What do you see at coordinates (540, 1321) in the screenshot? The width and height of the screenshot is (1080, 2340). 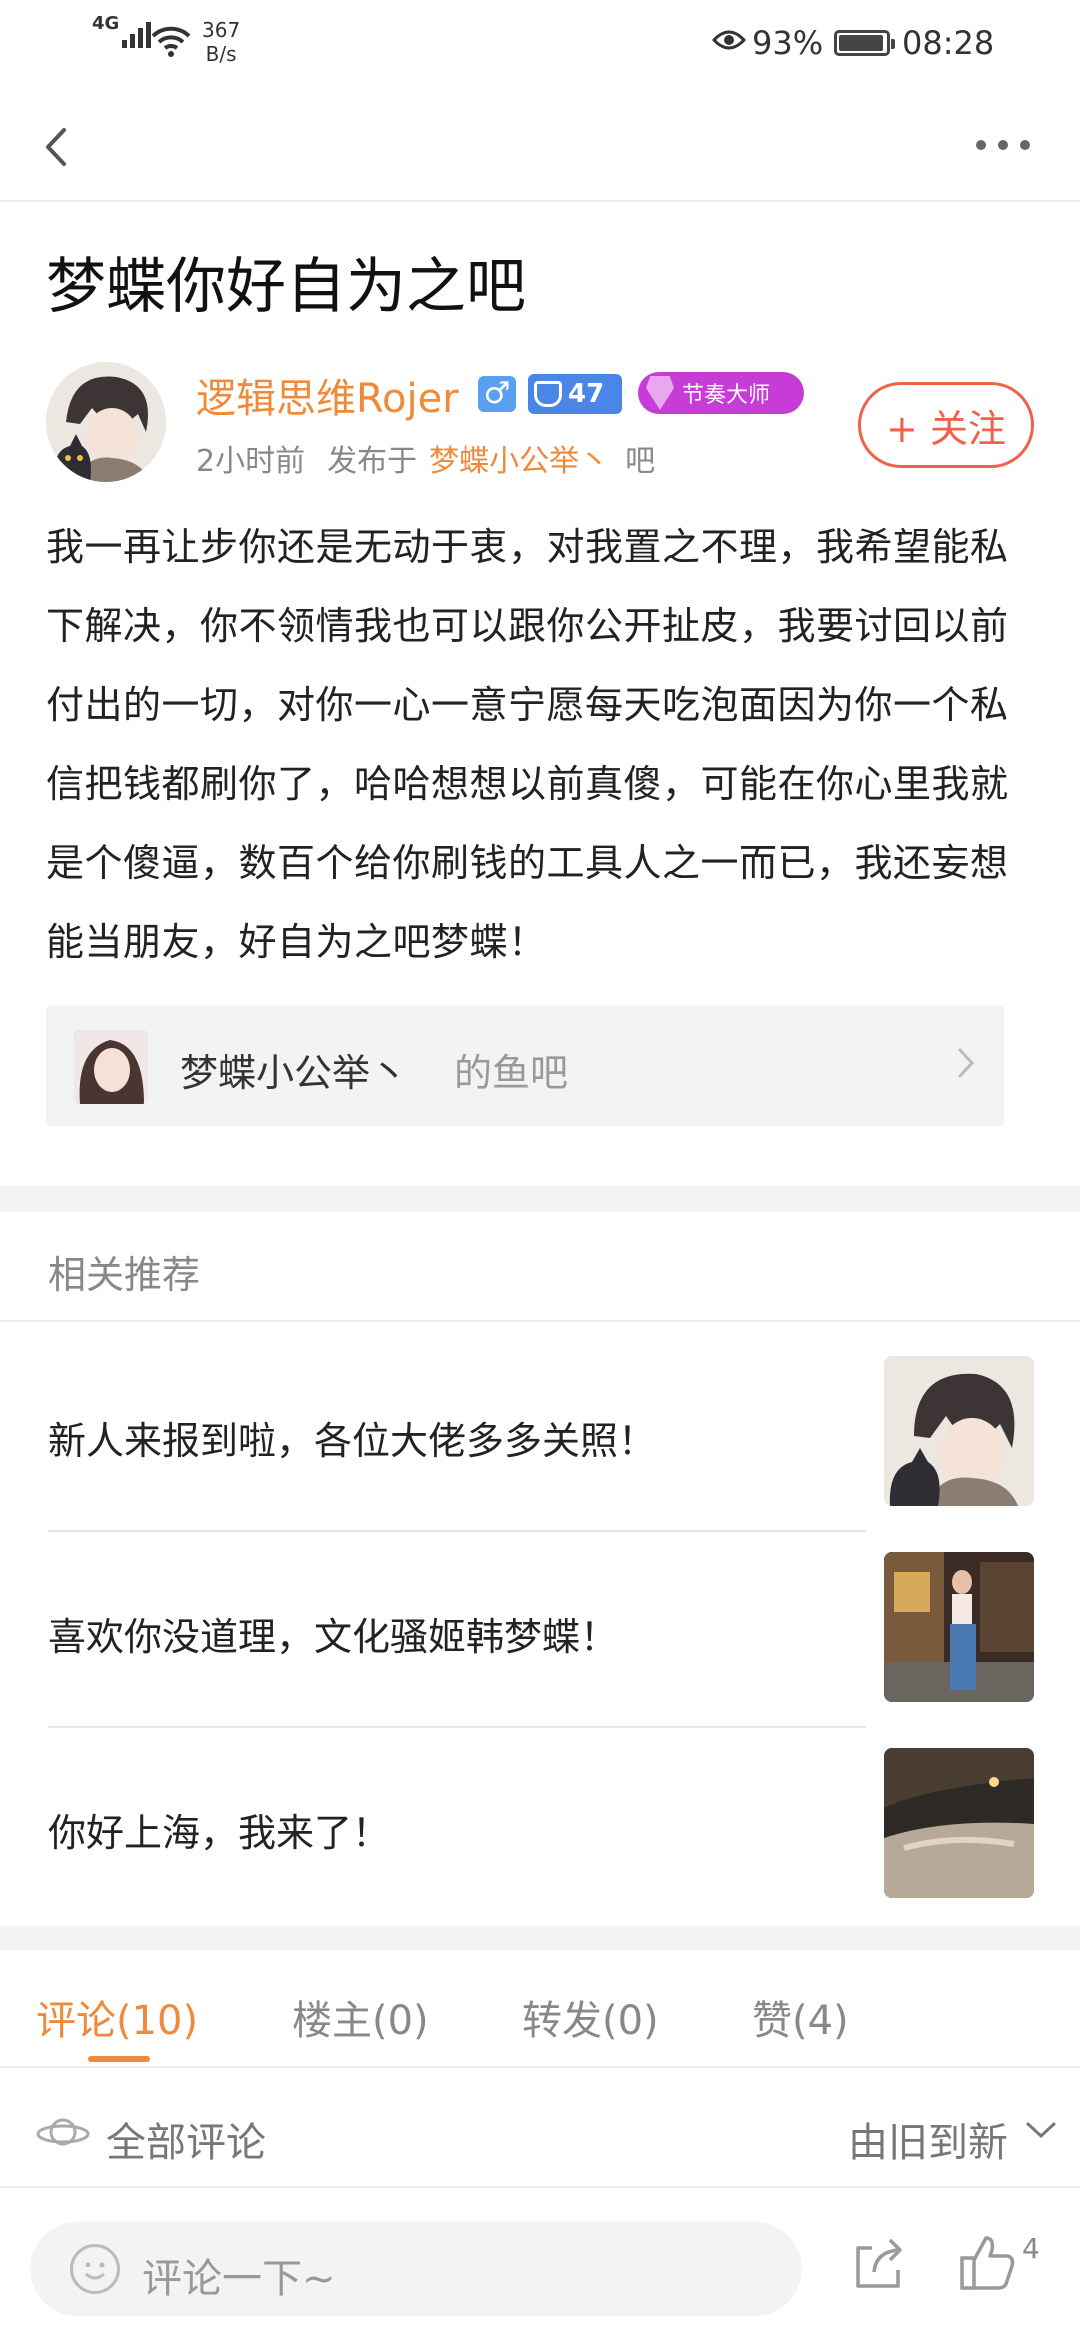 I see `divider` at bounding box center [540, 1321].